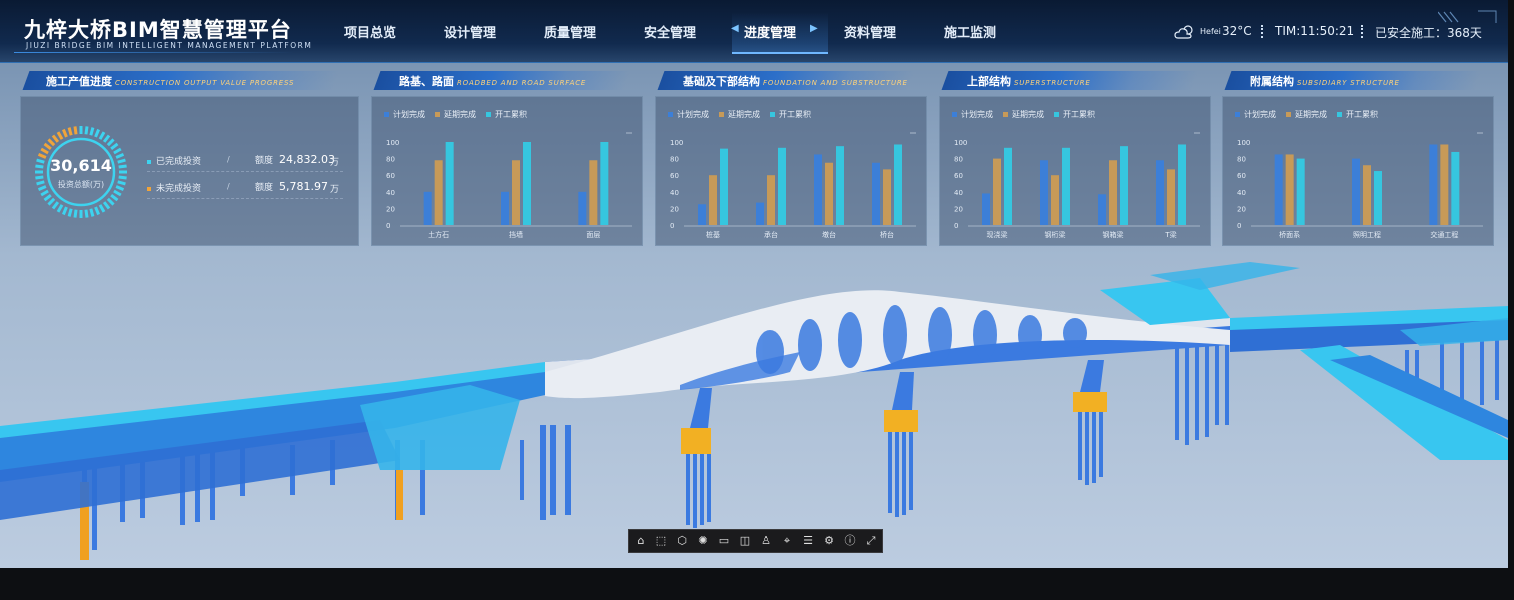 The width and height of the screenshot is (1514, 600). Describe the element at coordinates (291, 186) in the screenshot. I see `uncompleted-investment-quota: 额度 5,781.97` at that location.